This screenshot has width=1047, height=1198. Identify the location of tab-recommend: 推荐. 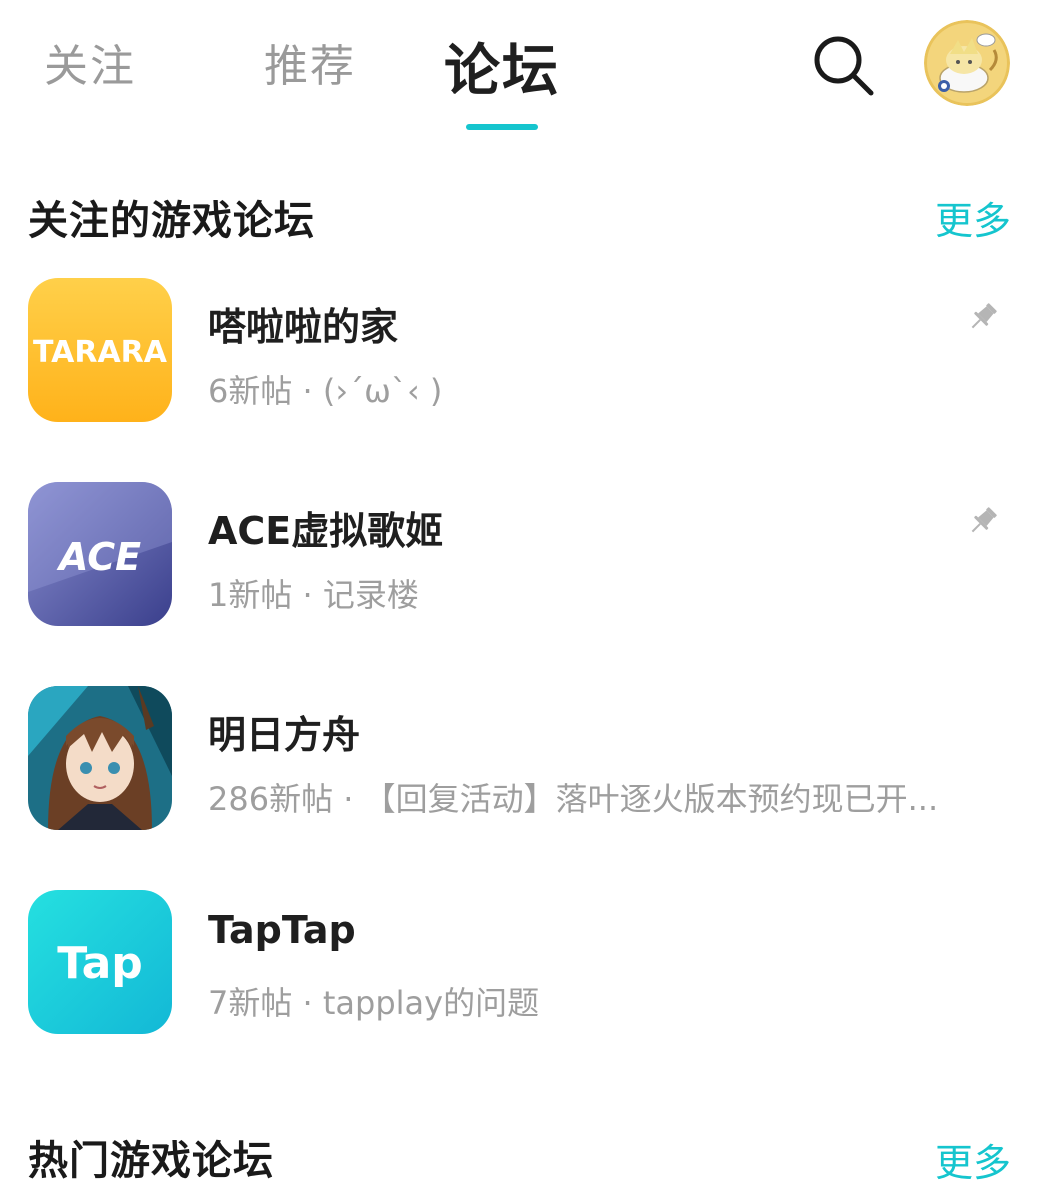
(310, 62).